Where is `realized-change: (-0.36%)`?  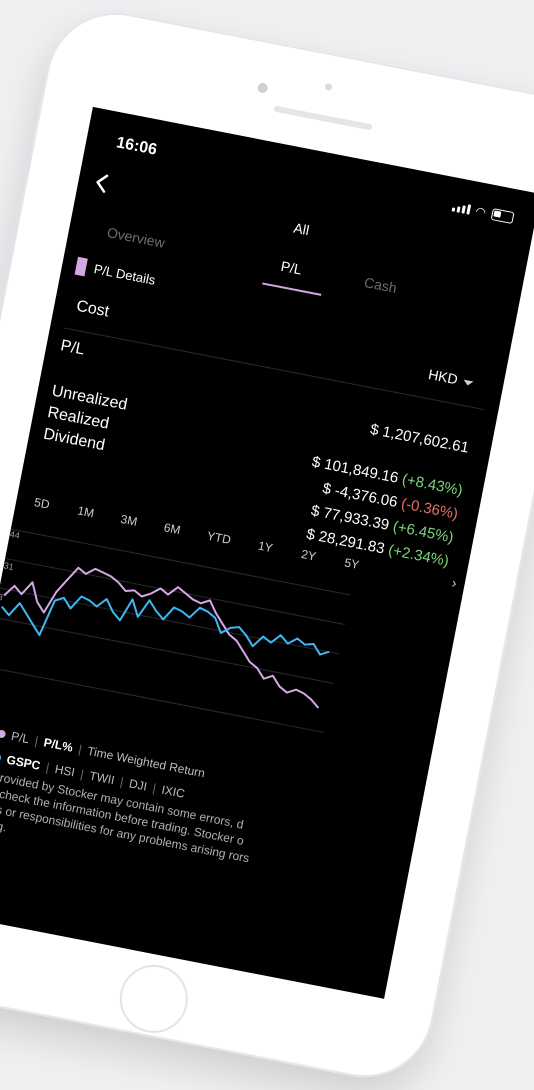
realized-change: (-0.36%) is located at coordinates (429, 509).